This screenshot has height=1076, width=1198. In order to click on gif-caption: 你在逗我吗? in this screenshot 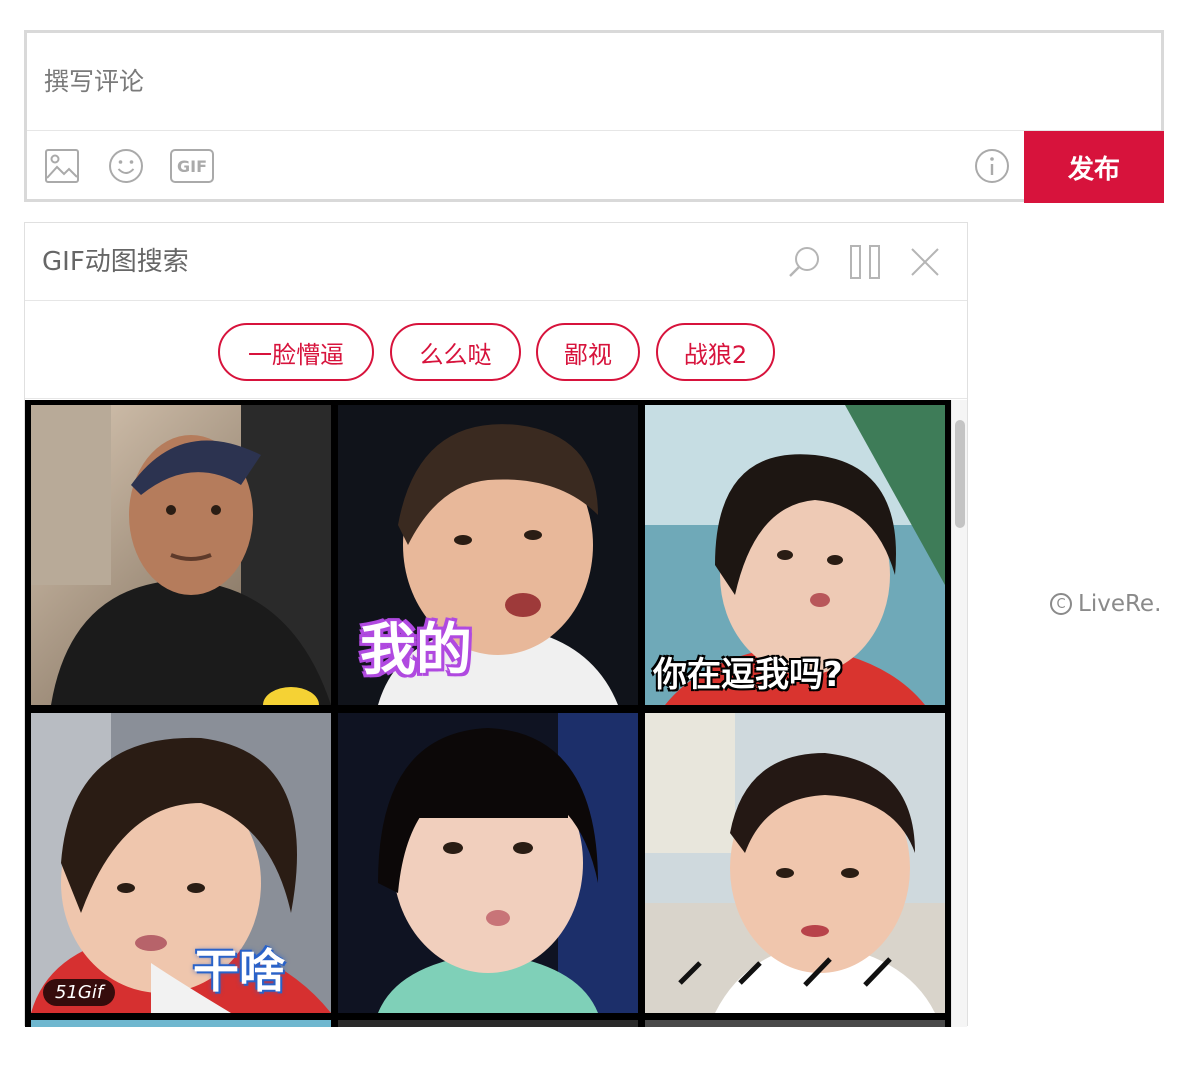, I will do `click(748, 675)`.